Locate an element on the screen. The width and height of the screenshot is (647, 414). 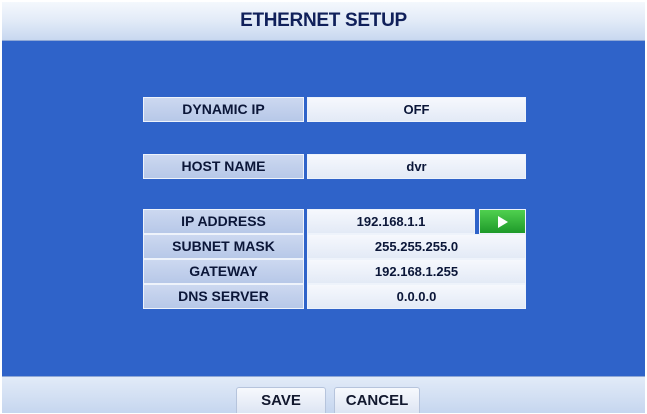
button-bar: SAVE CANCEL is located at coordinates (323, 394).